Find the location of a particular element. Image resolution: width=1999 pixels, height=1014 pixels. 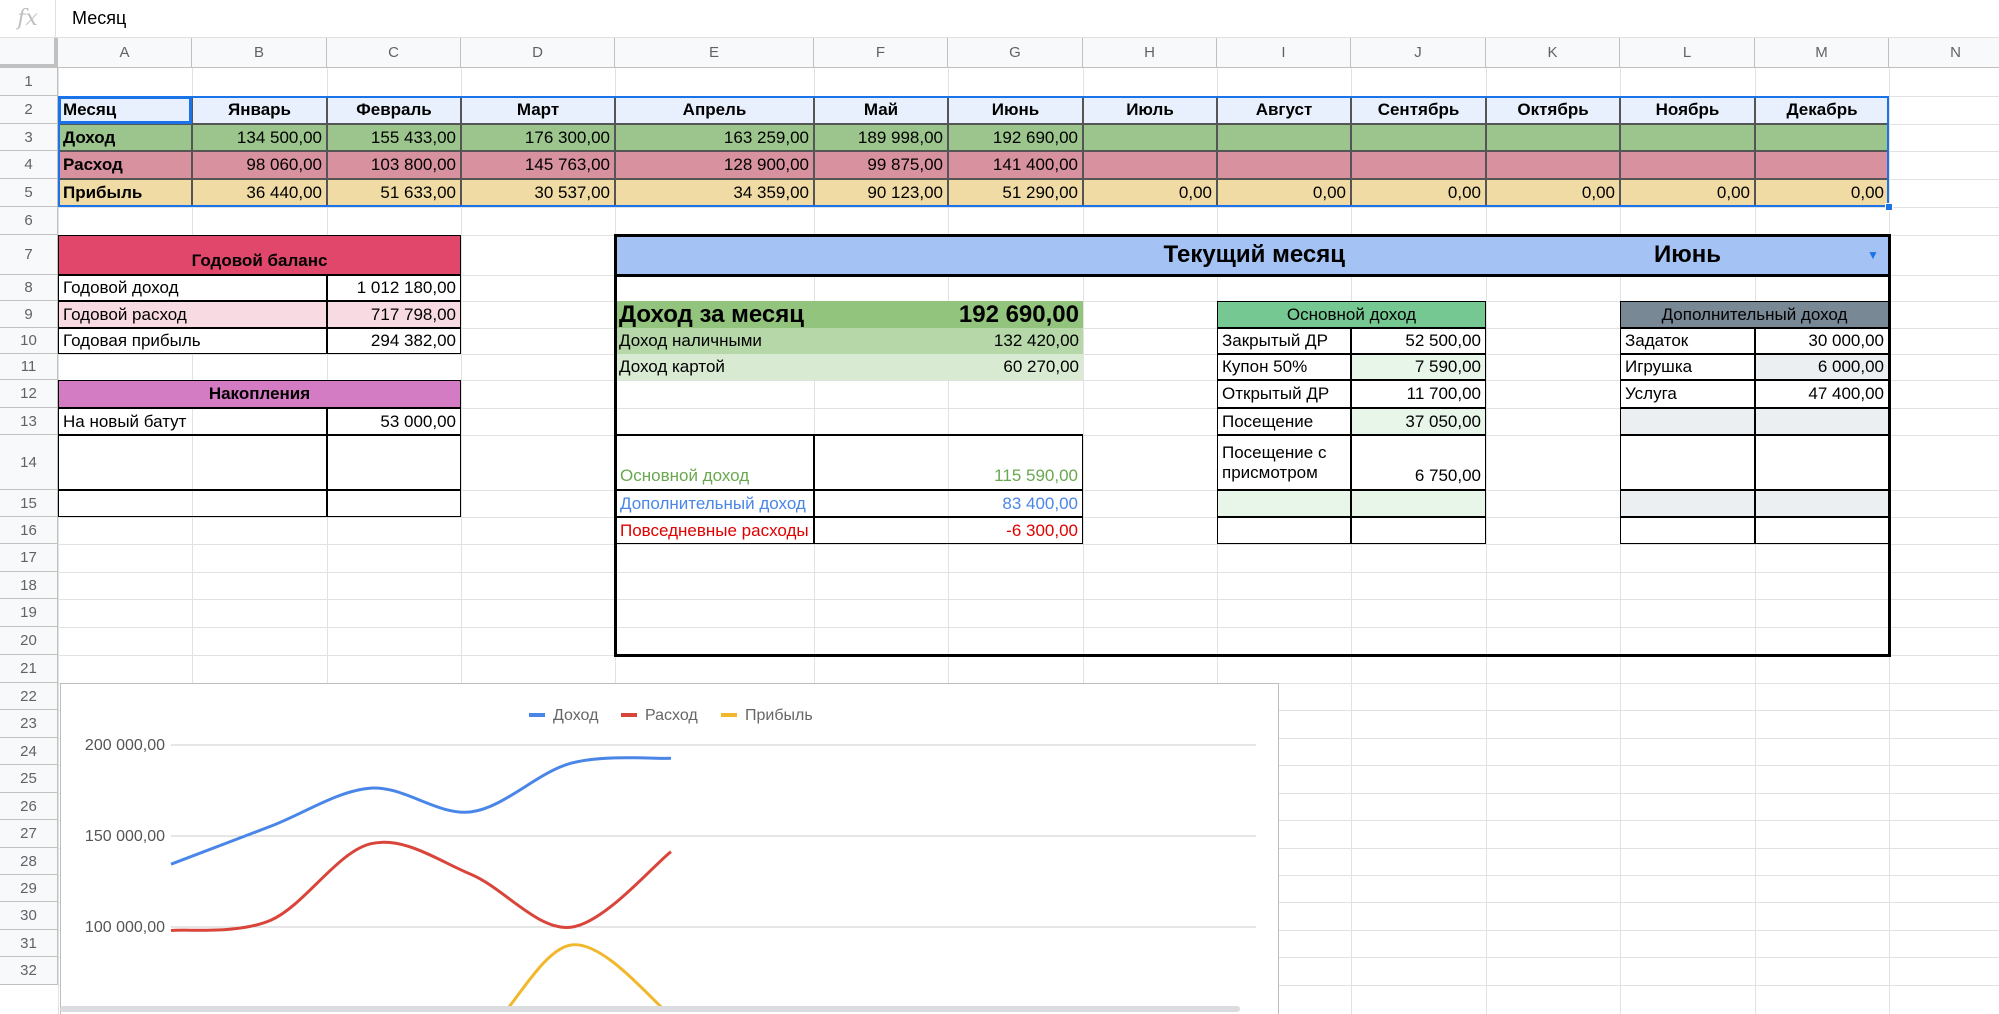

row-header: 32 is located at coordinates (29, 971).